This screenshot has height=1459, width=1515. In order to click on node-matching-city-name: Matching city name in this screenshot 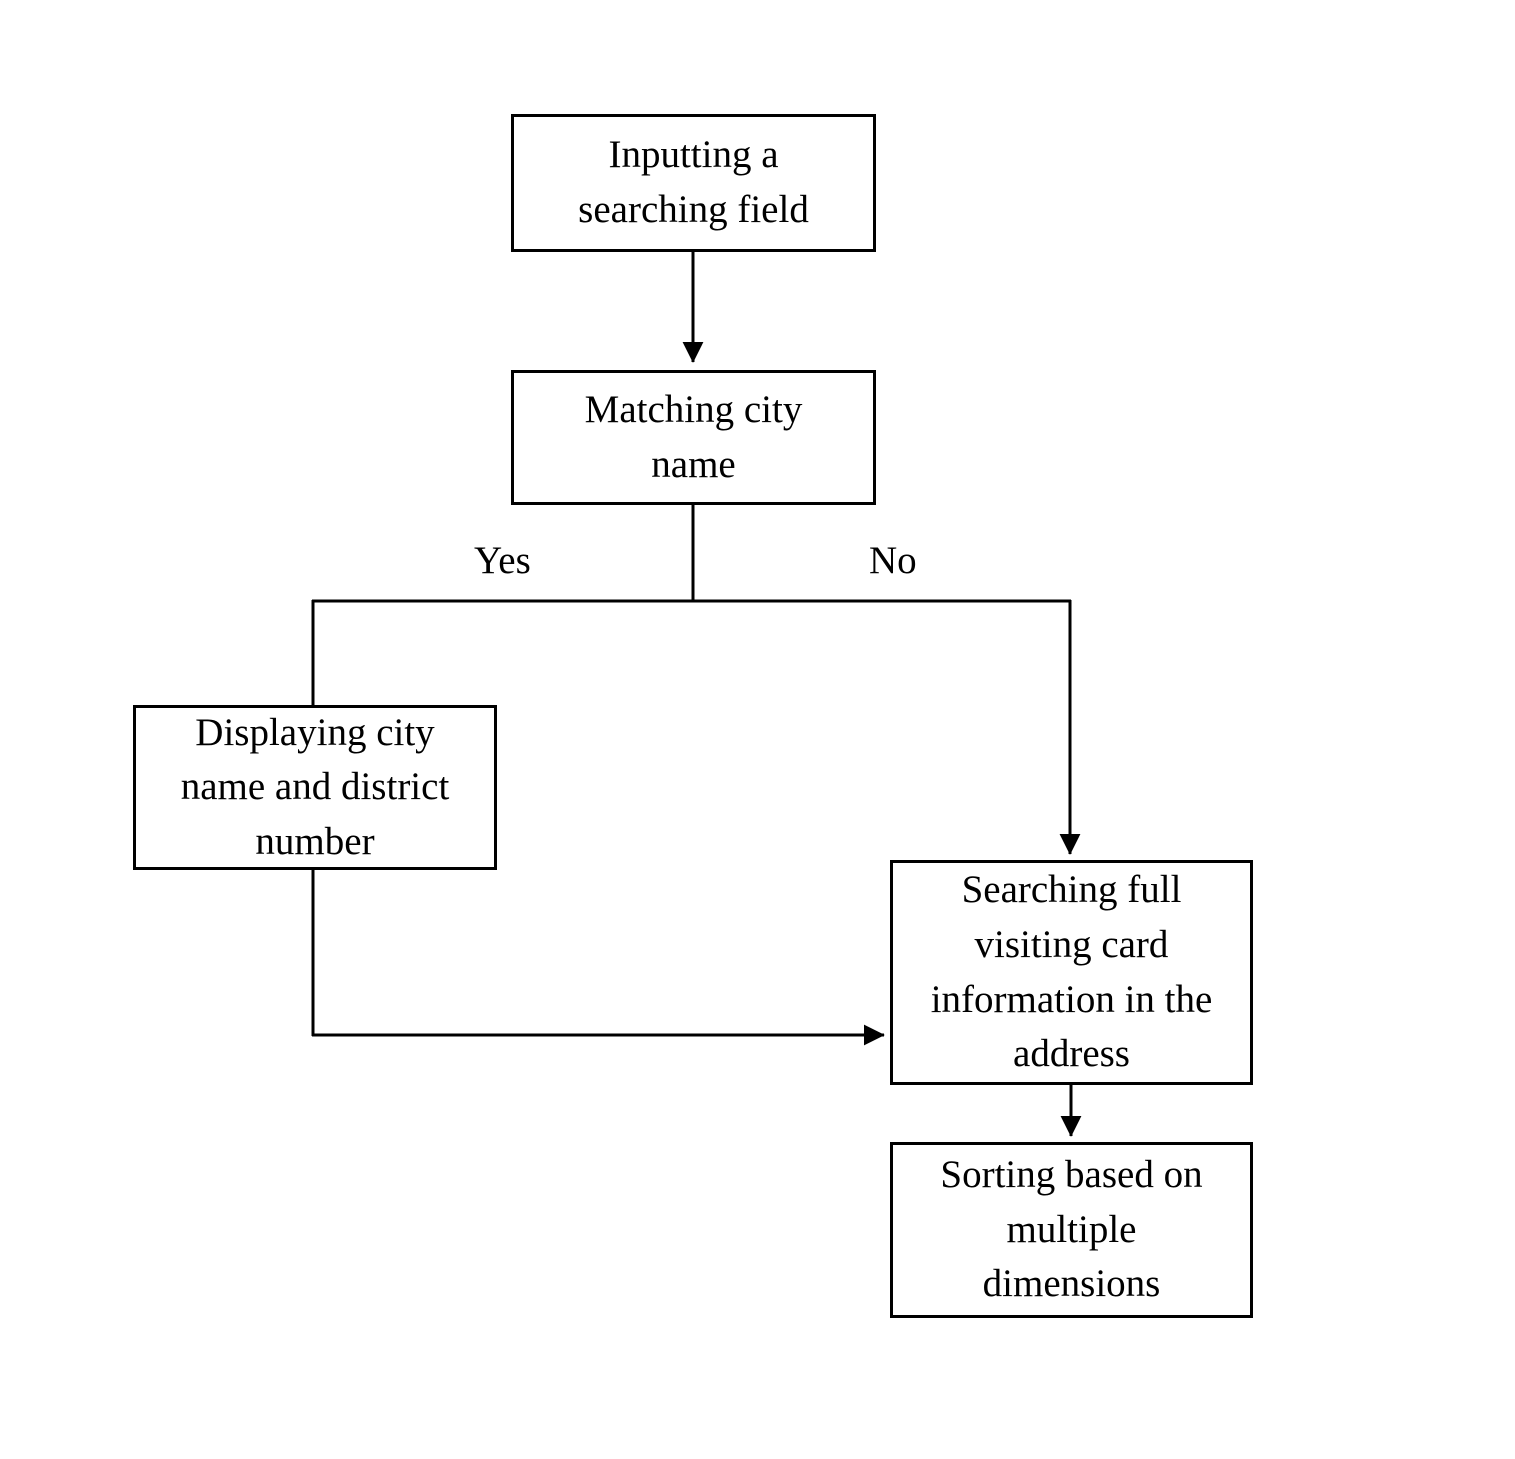, I will do `click(693, 437)`.